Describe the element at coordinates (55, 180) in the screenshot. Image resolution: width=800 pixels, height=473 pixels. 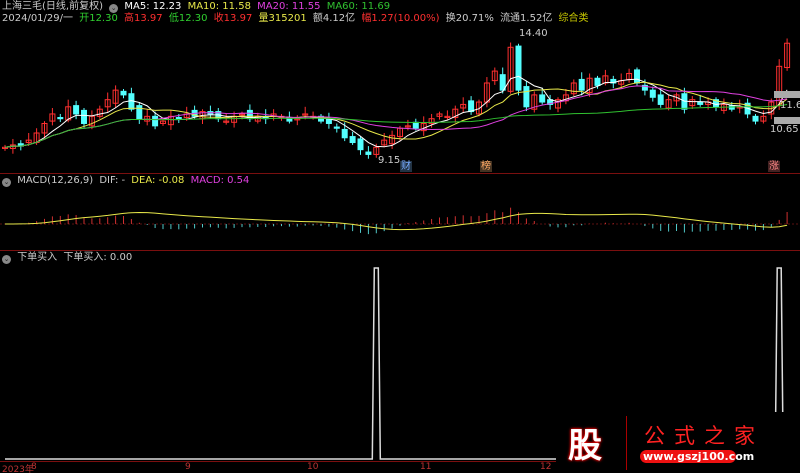
I see `macd-name: MACD(12,26,9)` at that location.